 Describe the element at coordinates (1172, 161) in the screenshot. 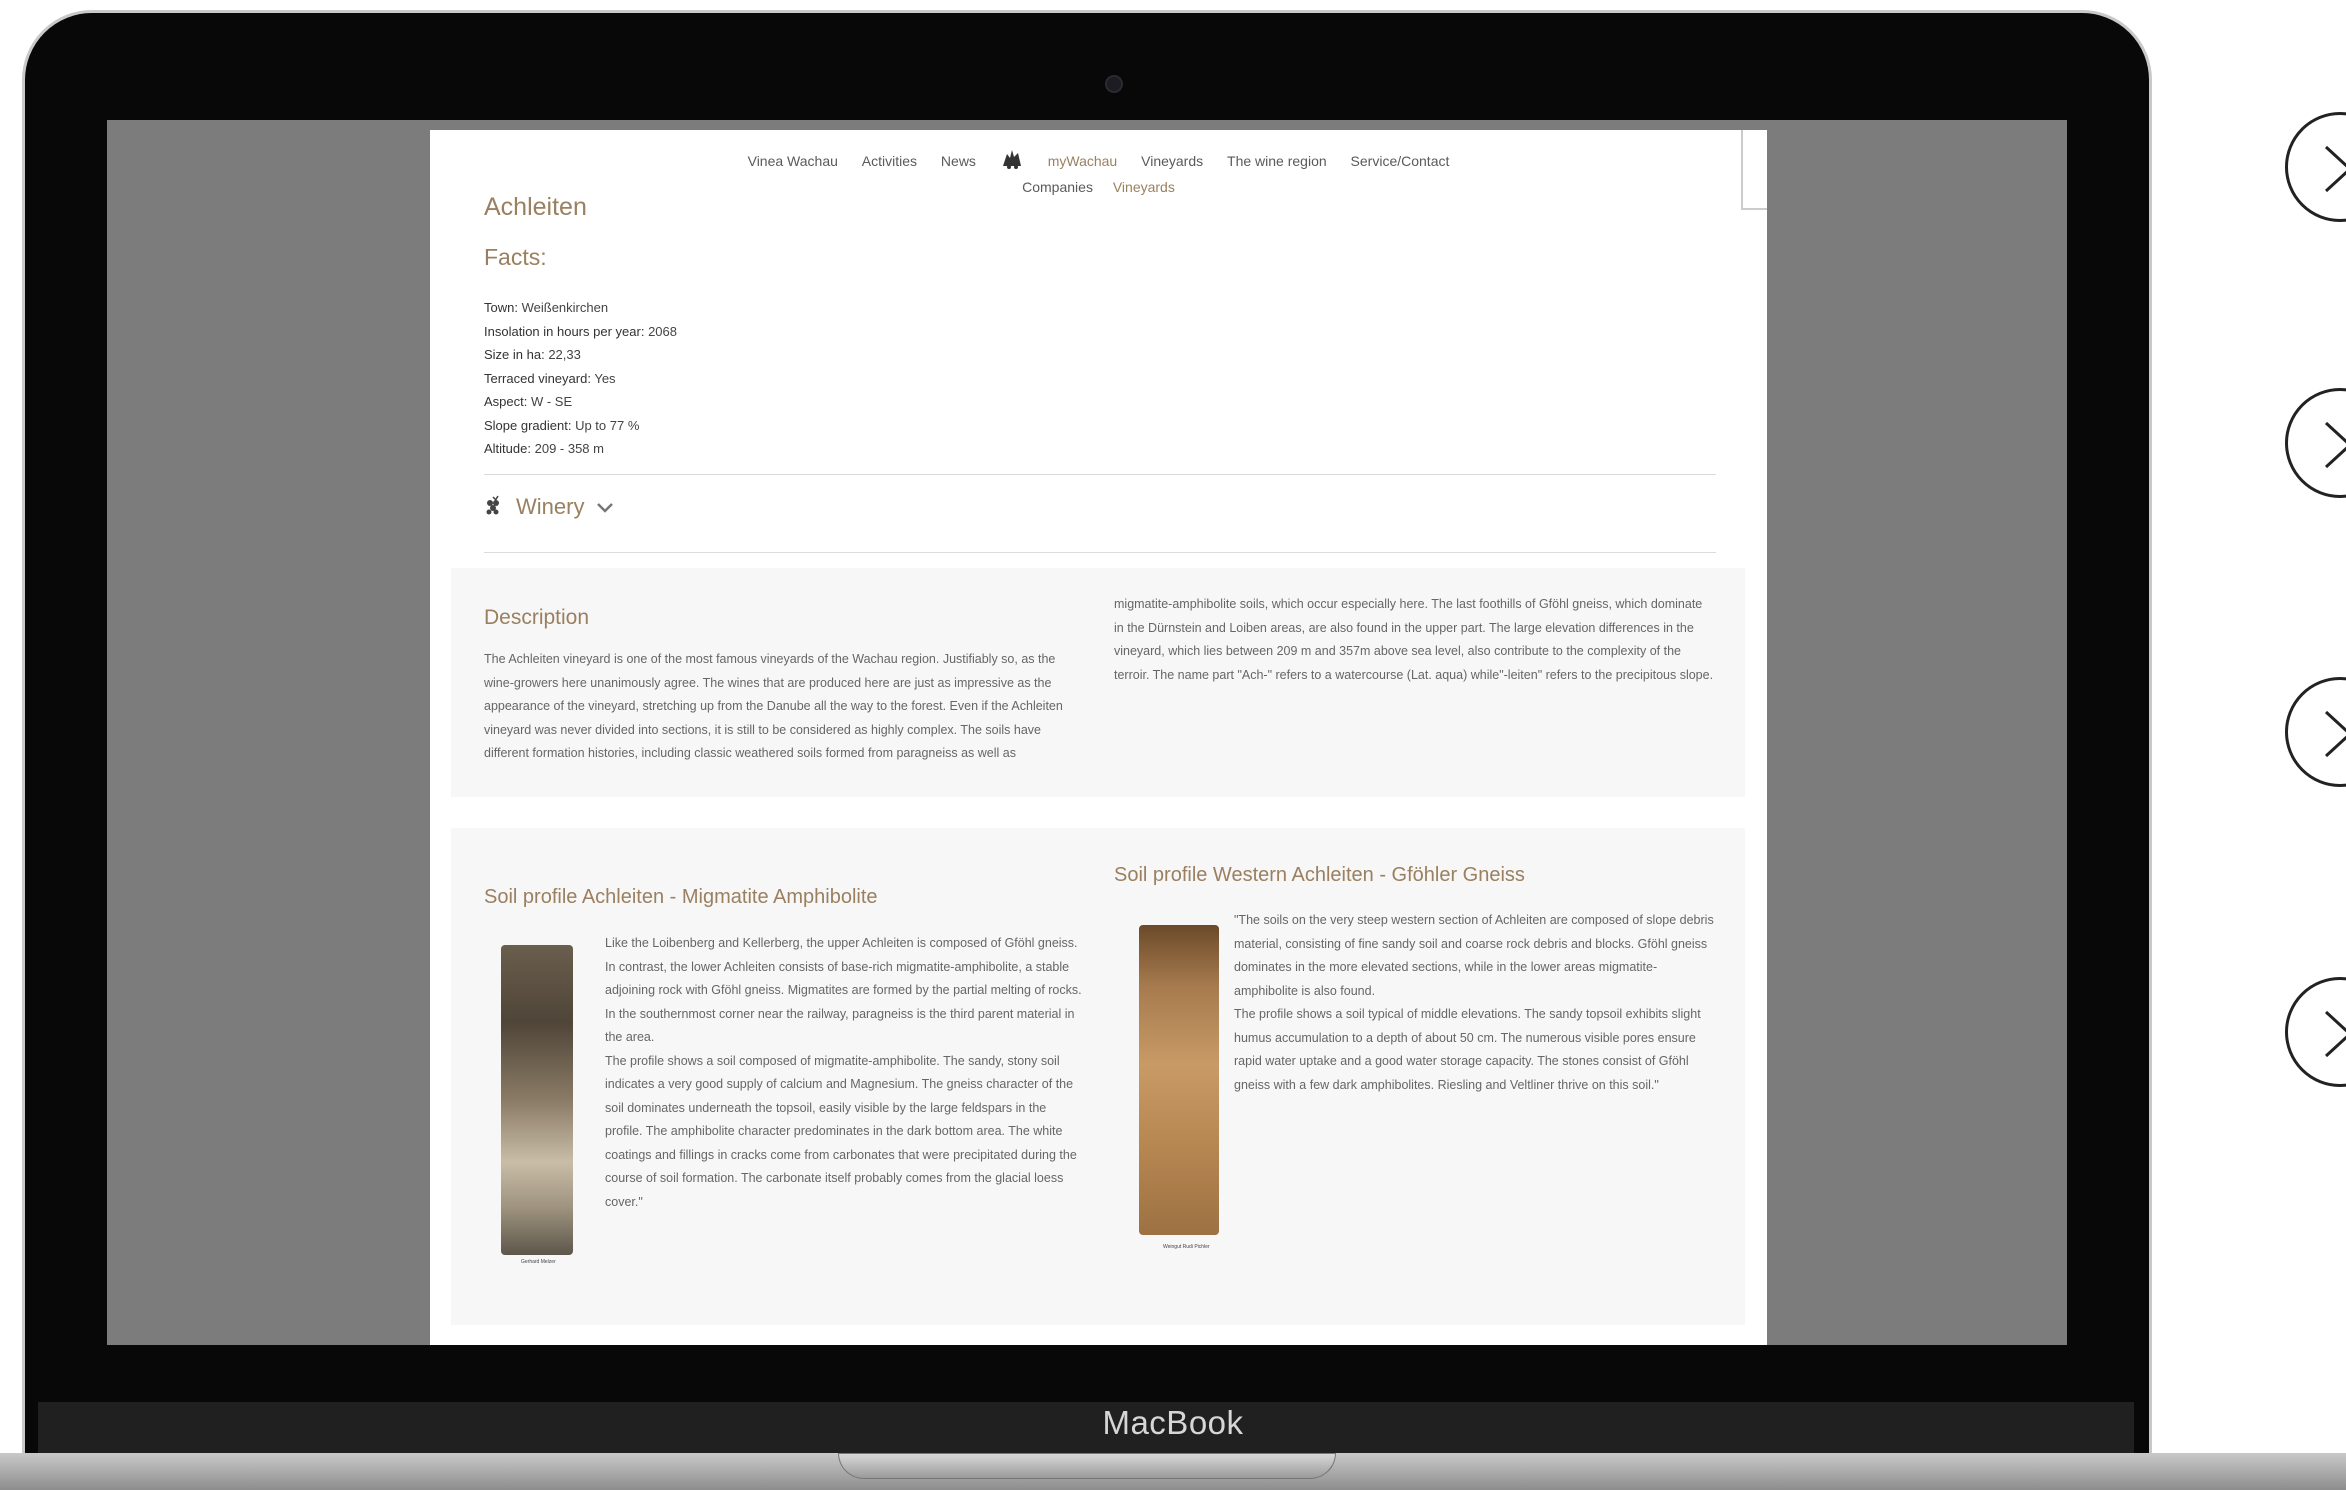

I see `nav-item-vineyards: Vineyards` at that location.